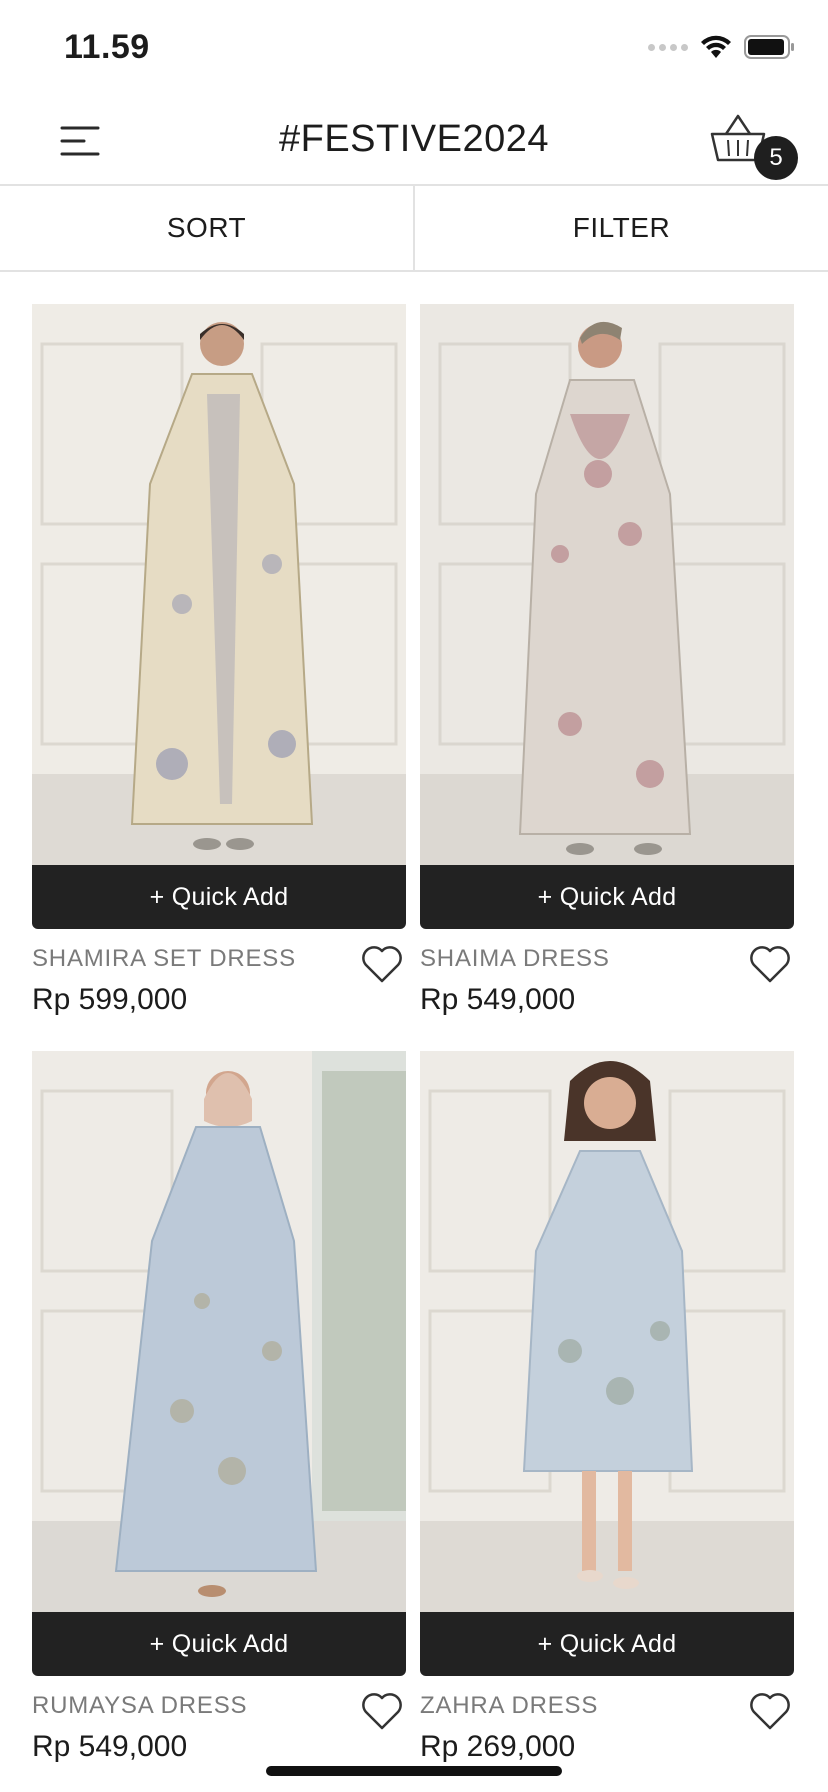 This screenshot has height=1792, width=828. I want to click on product-name: RUMAYSA DRESS, so click(139, 1706).